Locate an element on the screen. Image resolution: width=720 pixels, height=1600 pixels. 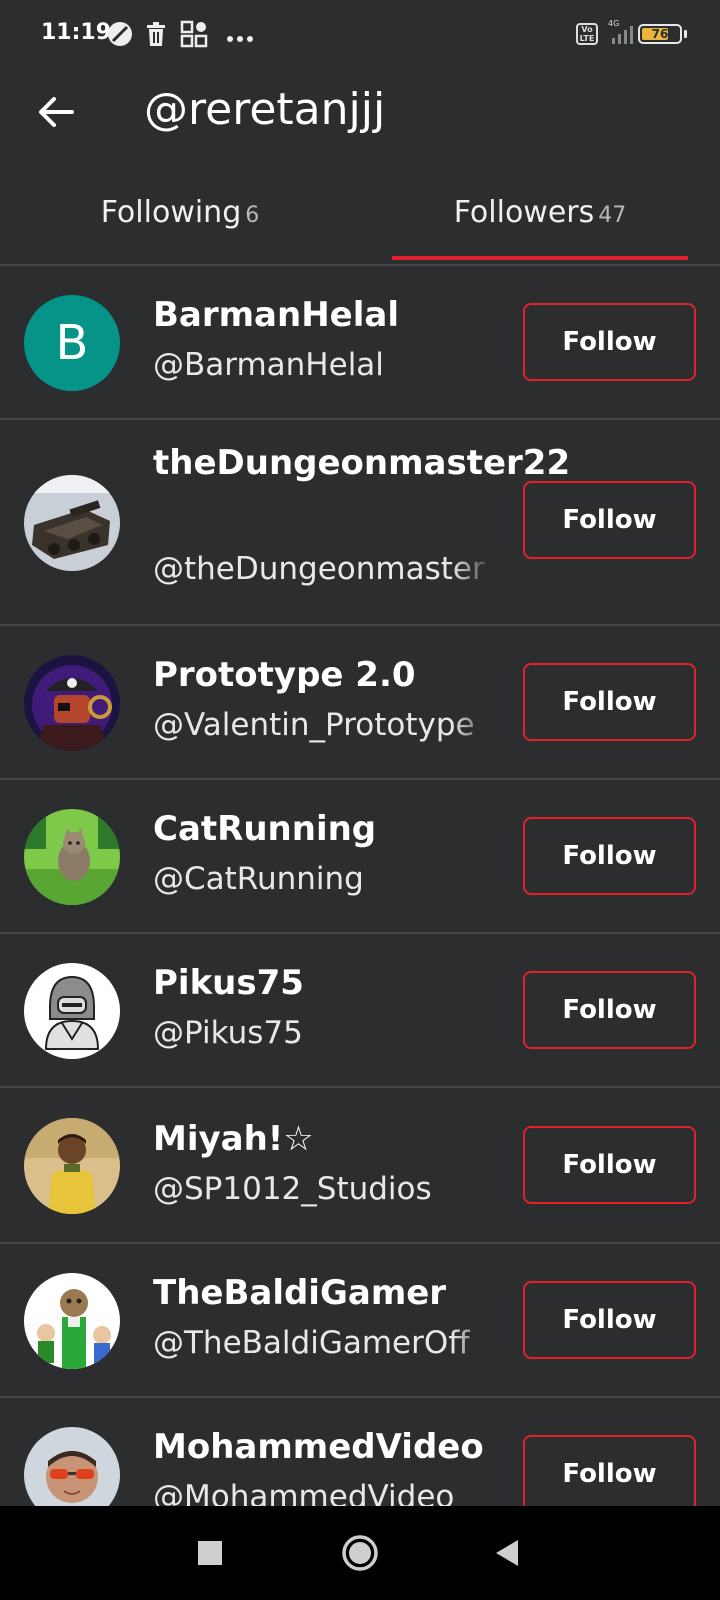
tab-label: Followers is located at coordinates (524, 212).